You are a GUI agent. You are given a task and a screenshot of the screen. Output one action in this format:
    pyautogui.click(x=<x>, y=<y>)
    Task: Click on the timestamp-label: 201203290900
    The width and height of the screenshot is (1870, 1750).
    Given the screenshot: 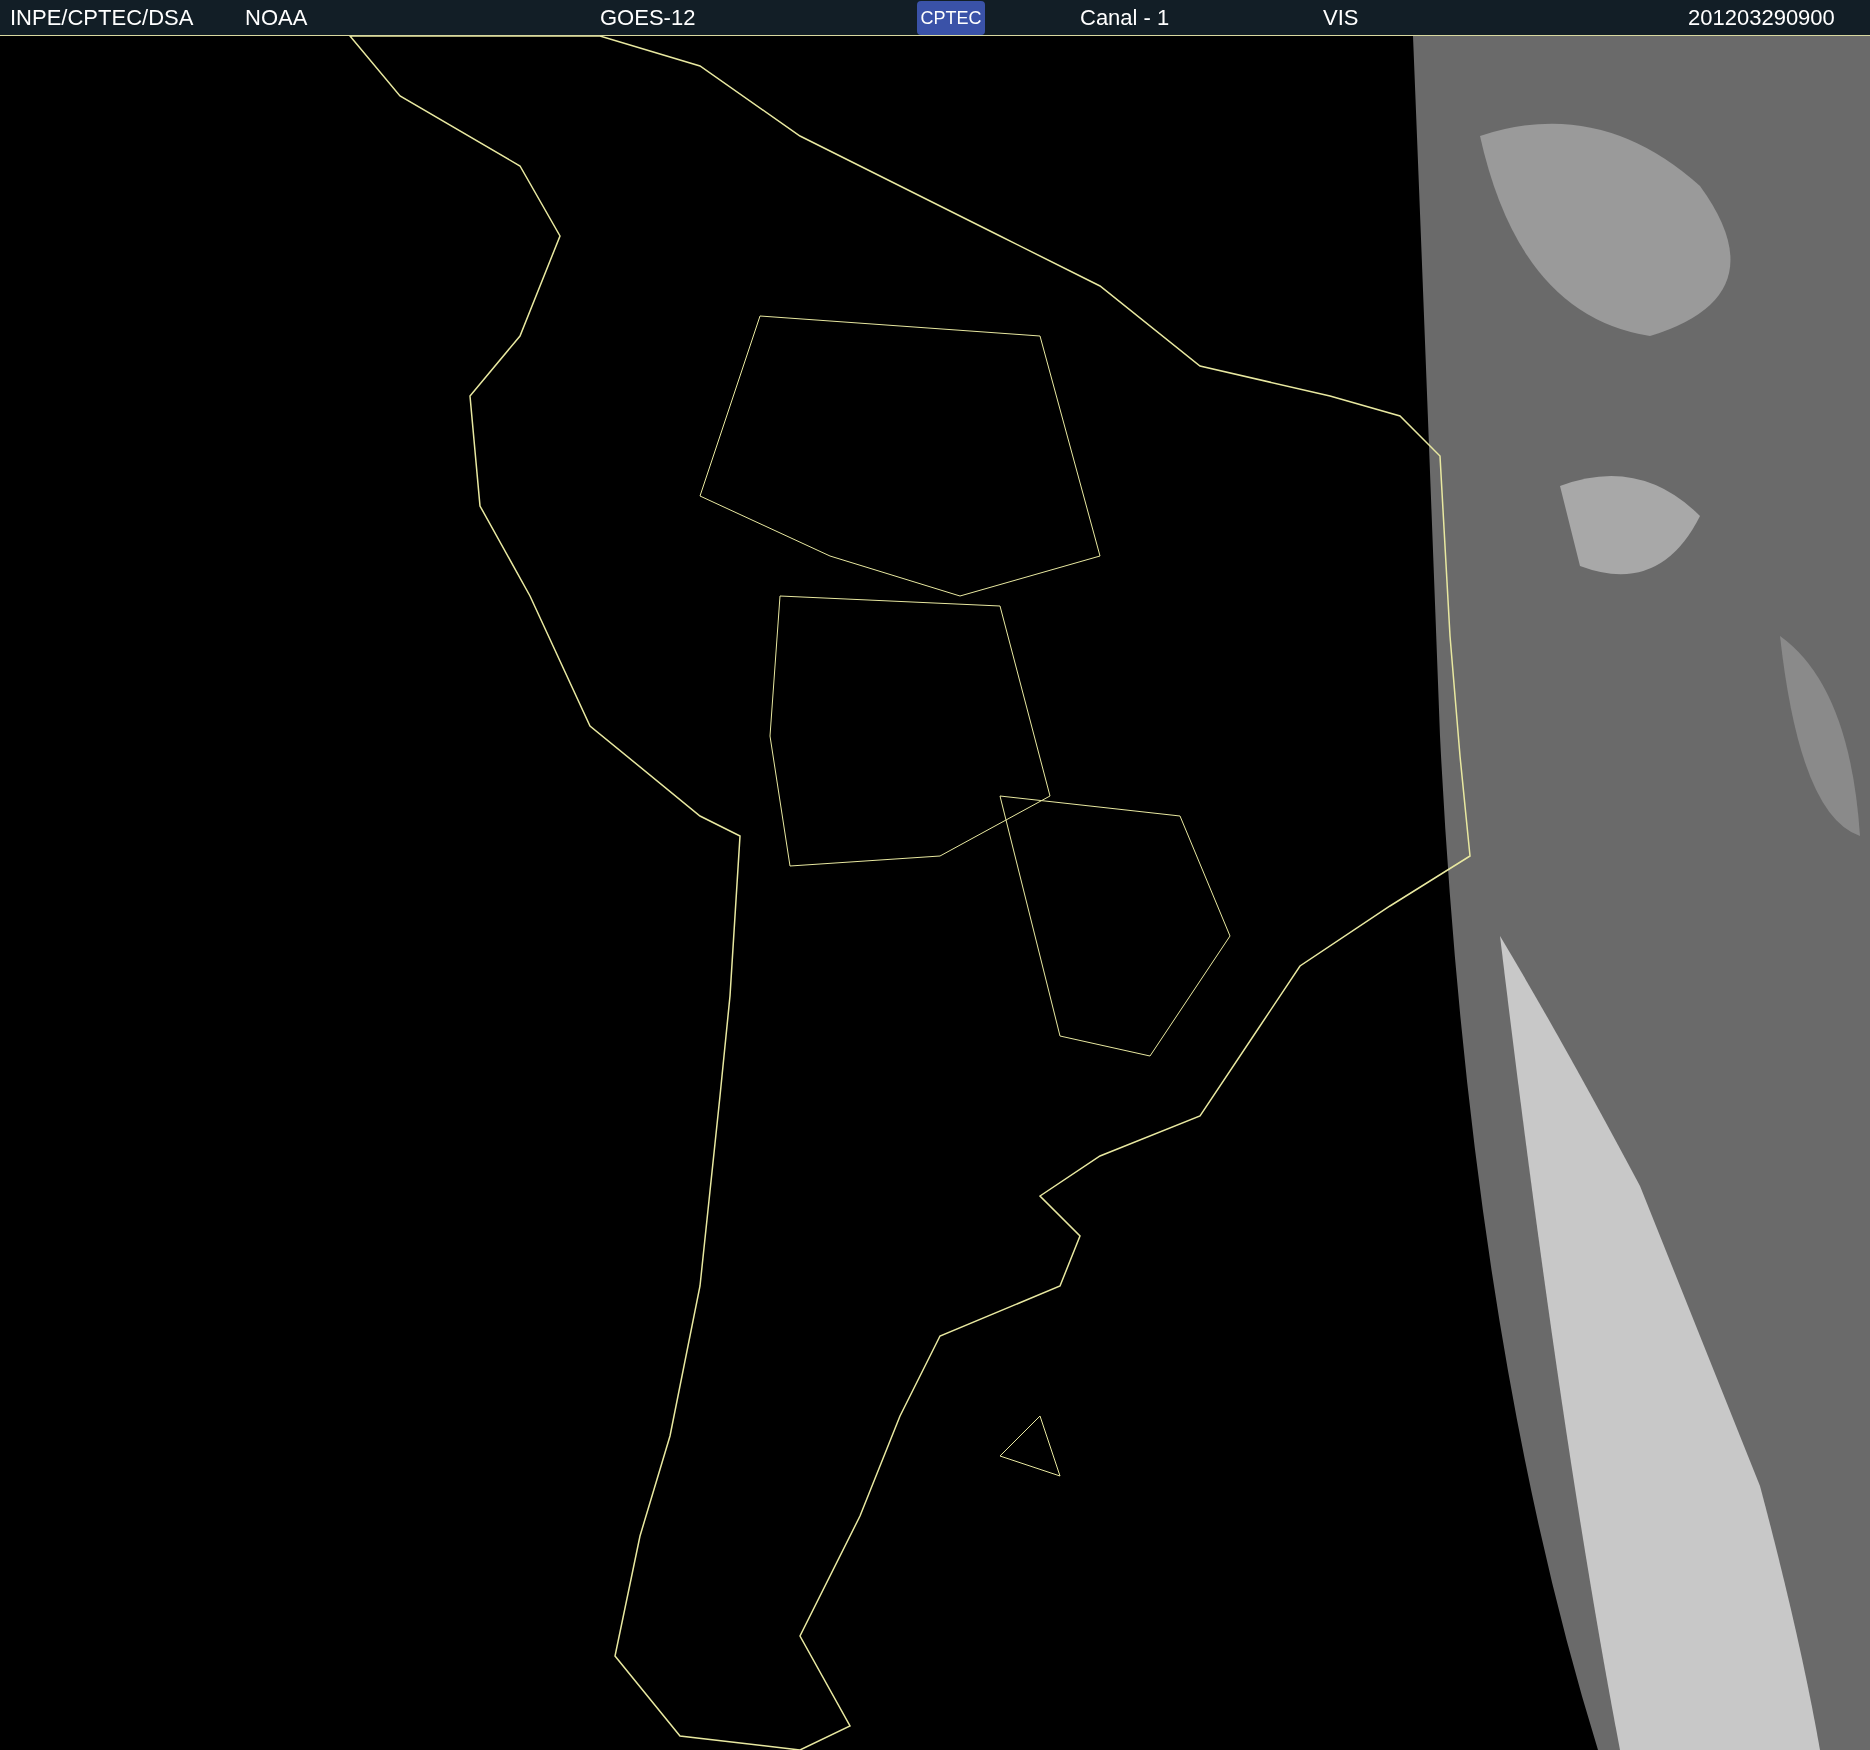 What is the action you would take?
    pyautogui.click(x=1761, y=18)
    